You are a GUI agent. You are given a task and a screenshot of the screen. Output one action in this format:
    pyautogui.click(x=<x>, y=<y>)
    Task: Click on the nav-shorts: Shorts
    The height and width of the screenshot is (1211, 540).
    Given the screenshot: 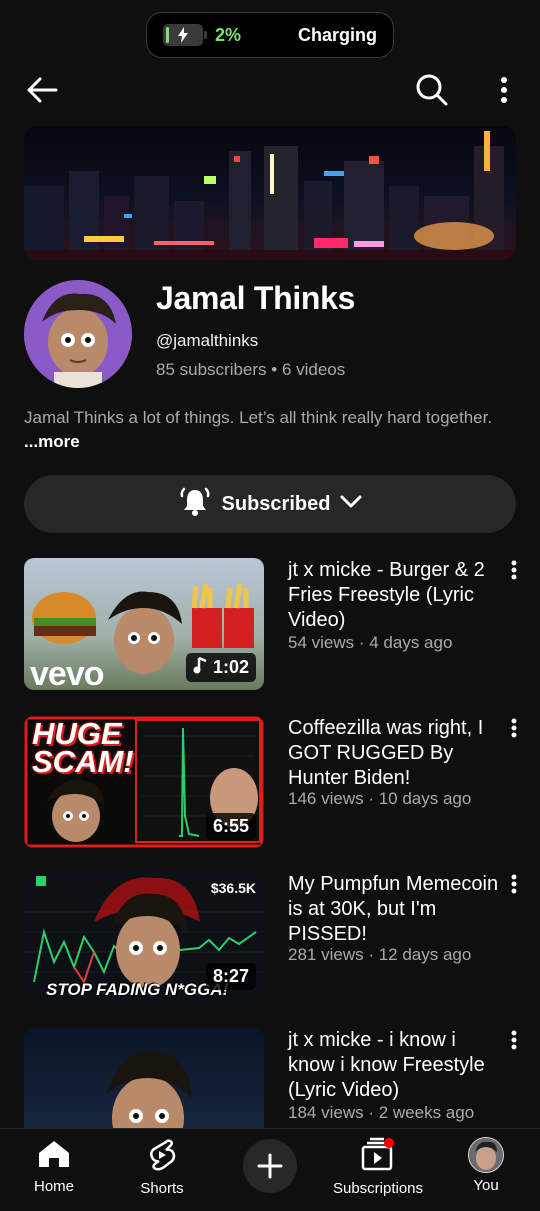 What is the action you would take?
    pyautogui.click(x=162, y=1175)
    